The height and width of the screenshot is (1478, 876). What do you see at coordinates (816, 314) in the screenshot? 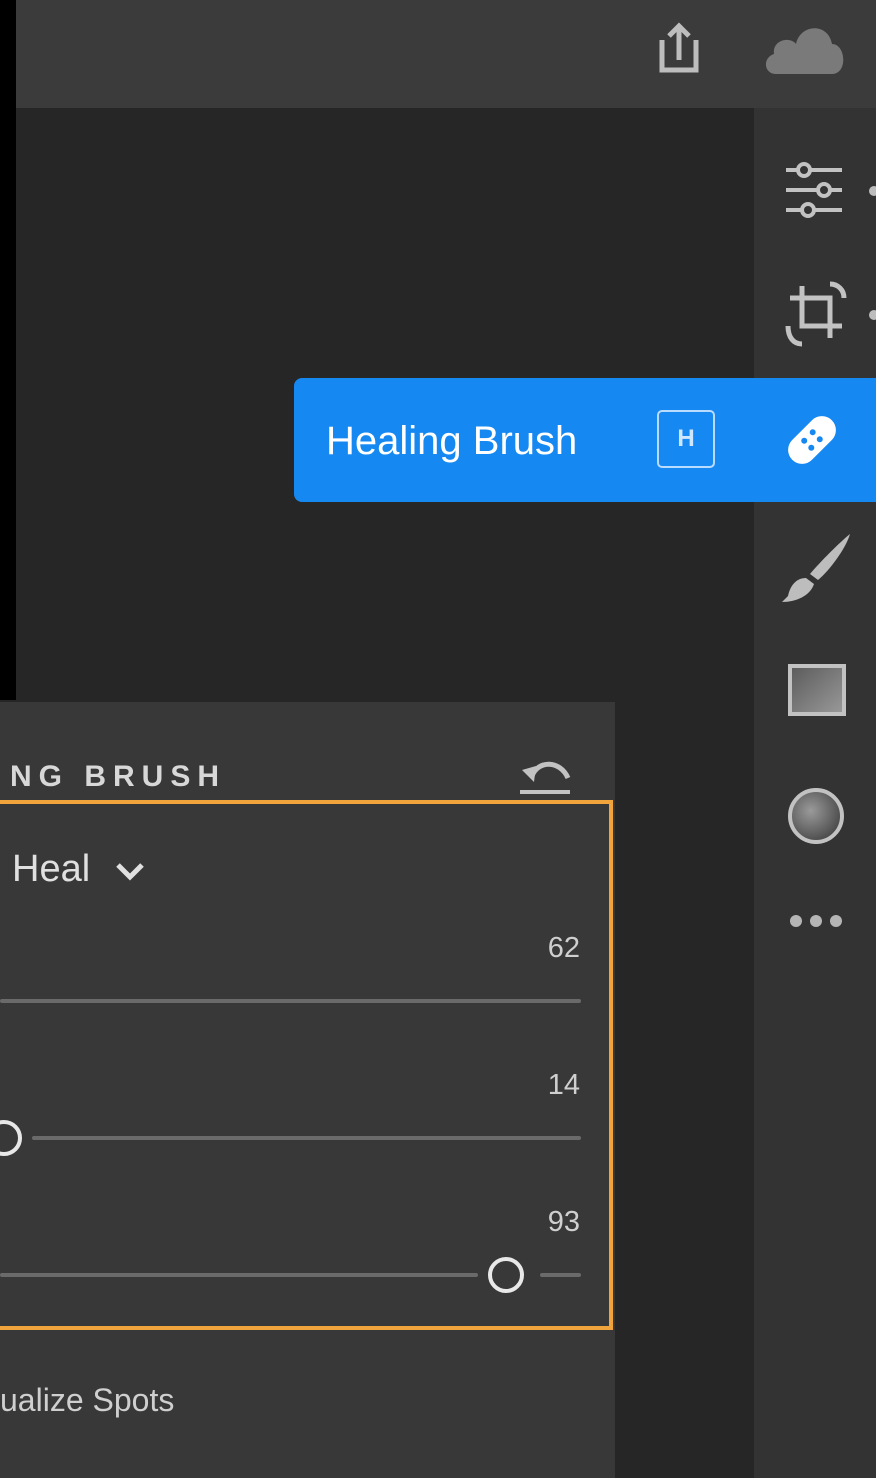
I see `crop-rotate-icon` at bounding box center [816, 314].